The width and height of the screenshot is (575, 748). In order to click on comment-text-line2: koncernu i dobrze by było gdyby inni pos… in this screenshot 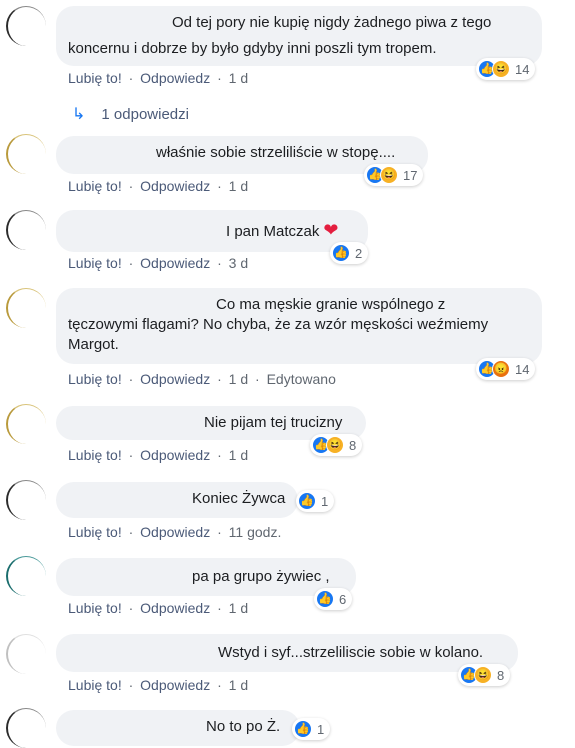, I will do `click(252, 48)`.